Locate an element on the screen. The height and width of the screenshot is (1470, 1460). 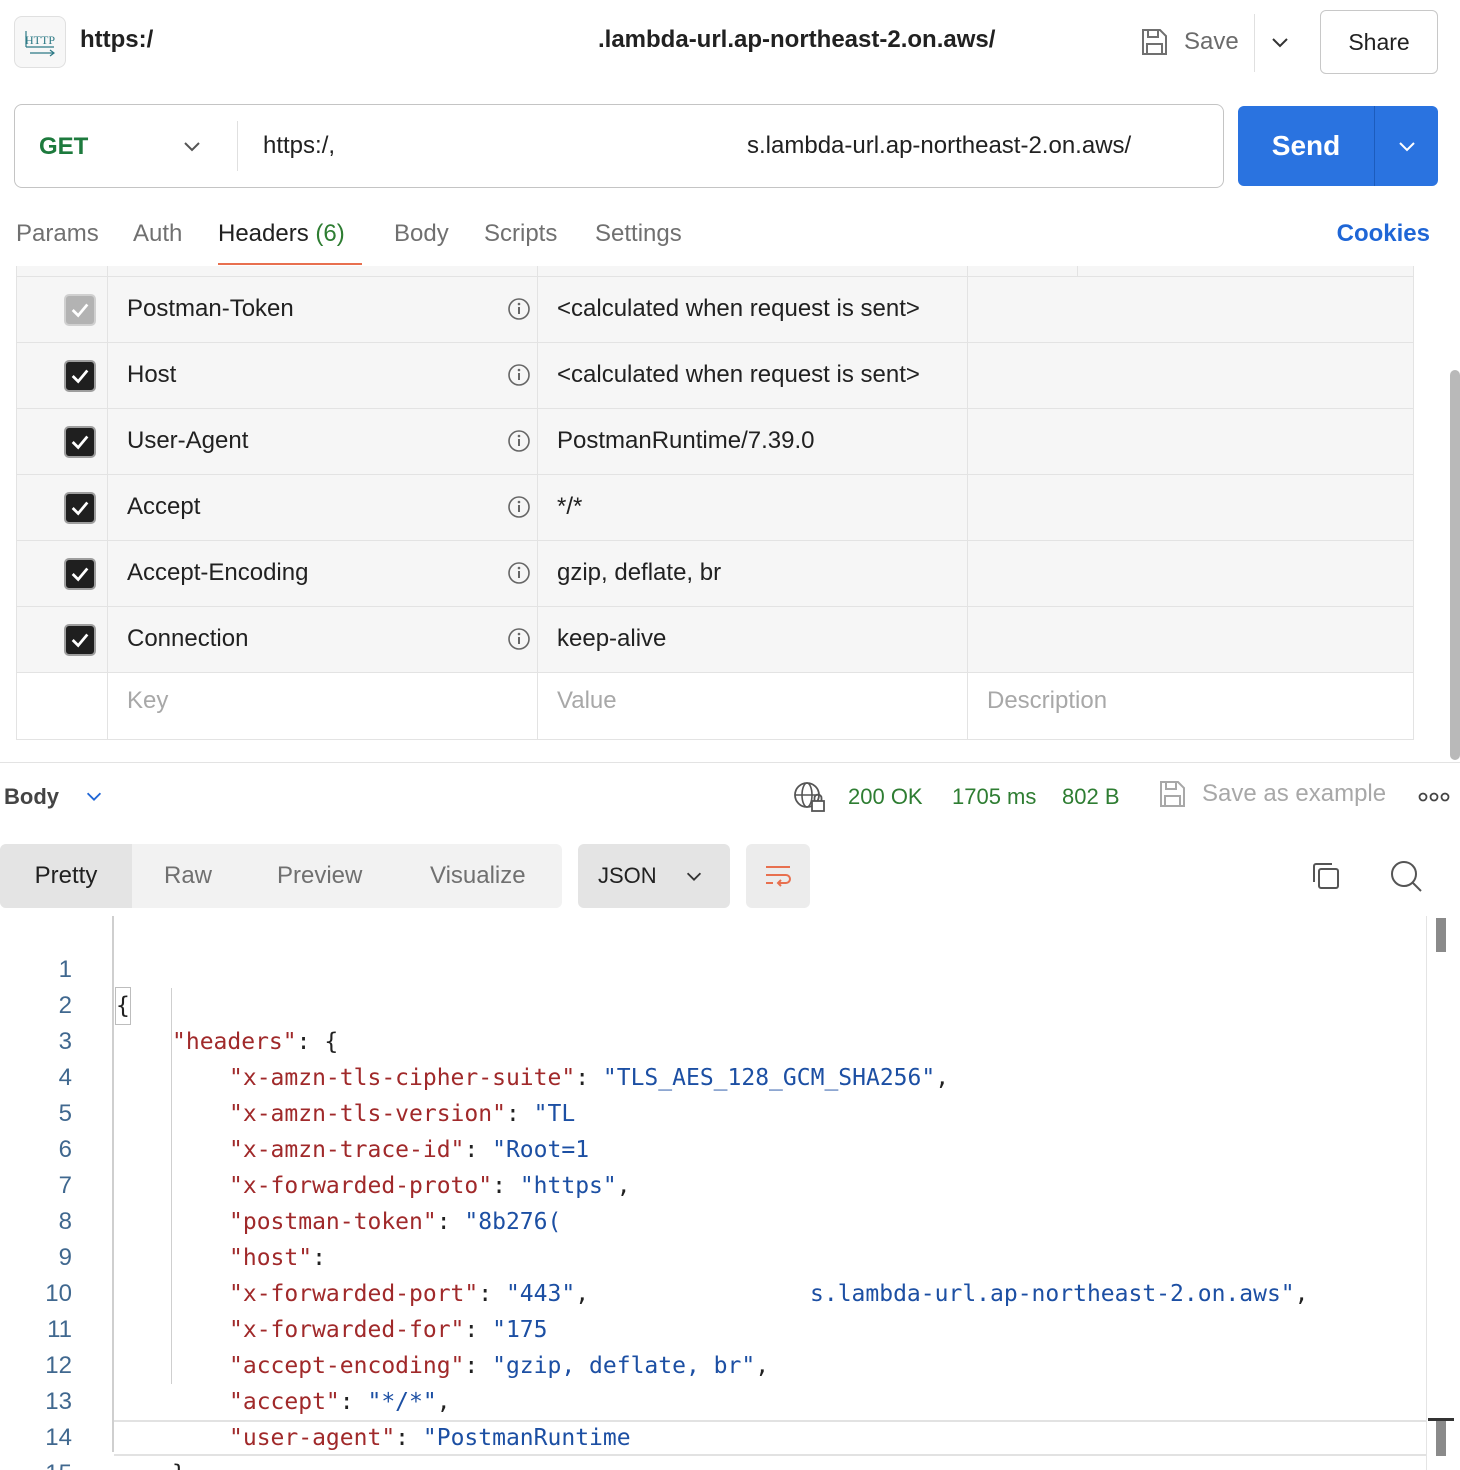
response-view-tabs: Pretty Raw Preview Visualize is located at coordinates (281, 876).